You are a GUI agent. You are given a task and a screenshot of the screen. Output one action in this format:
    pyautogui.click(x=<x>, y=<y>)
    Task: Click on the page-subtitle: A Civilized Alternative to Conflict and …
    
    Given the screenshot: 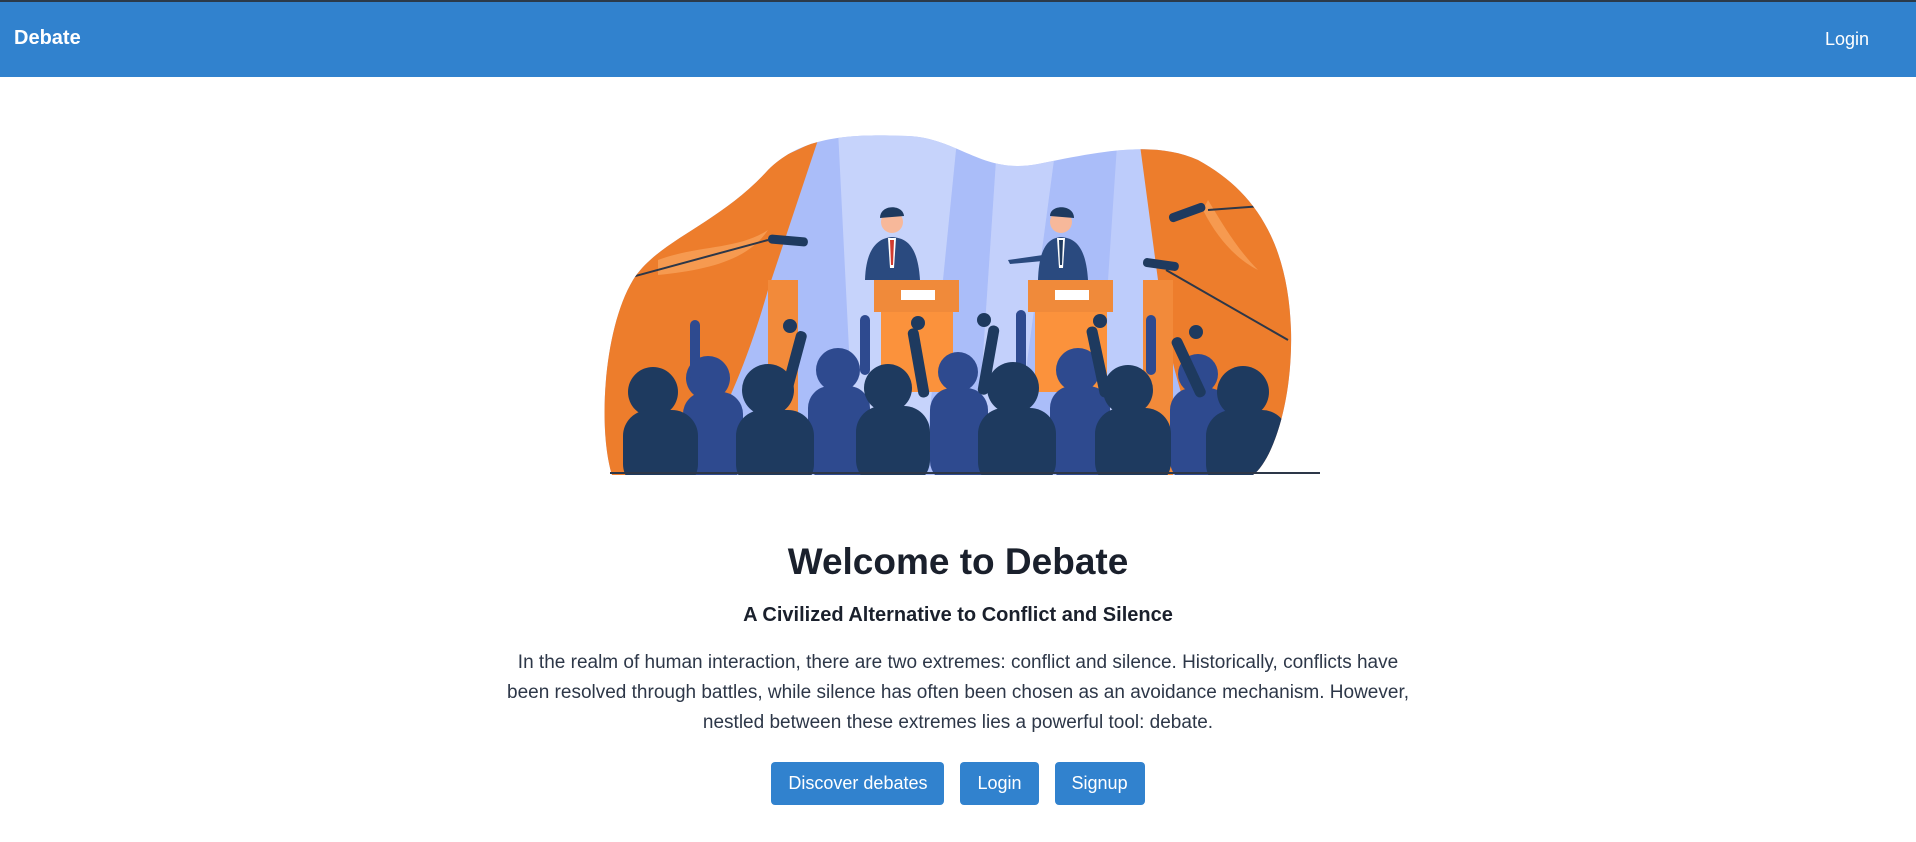 What is the action you would take?
    pyautogui.click(x=958, y=615)
    